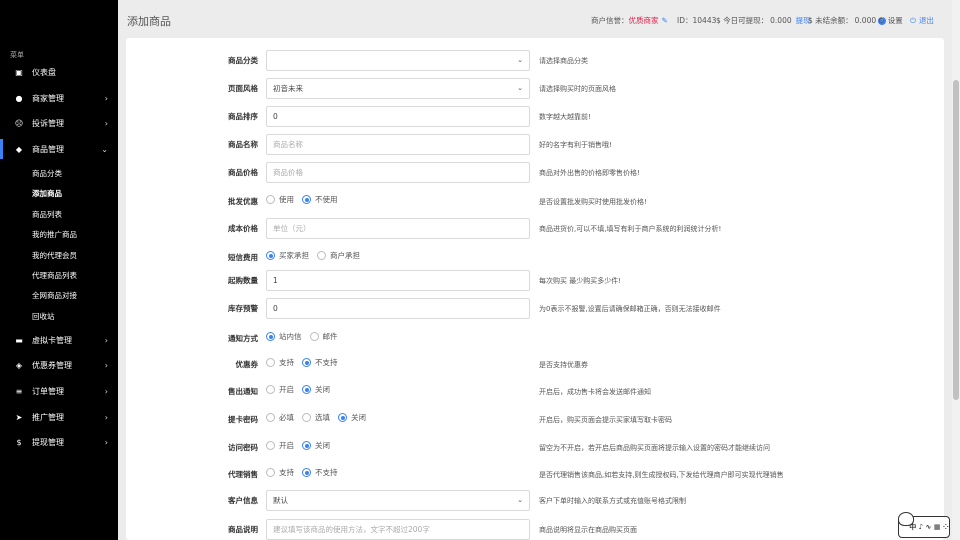 The height and width of the screenshot is (540, 960). Describe the element at coordinates (54, 255) in the screenshot. I see `sub-my-agents: 我的代理会员` at that location.